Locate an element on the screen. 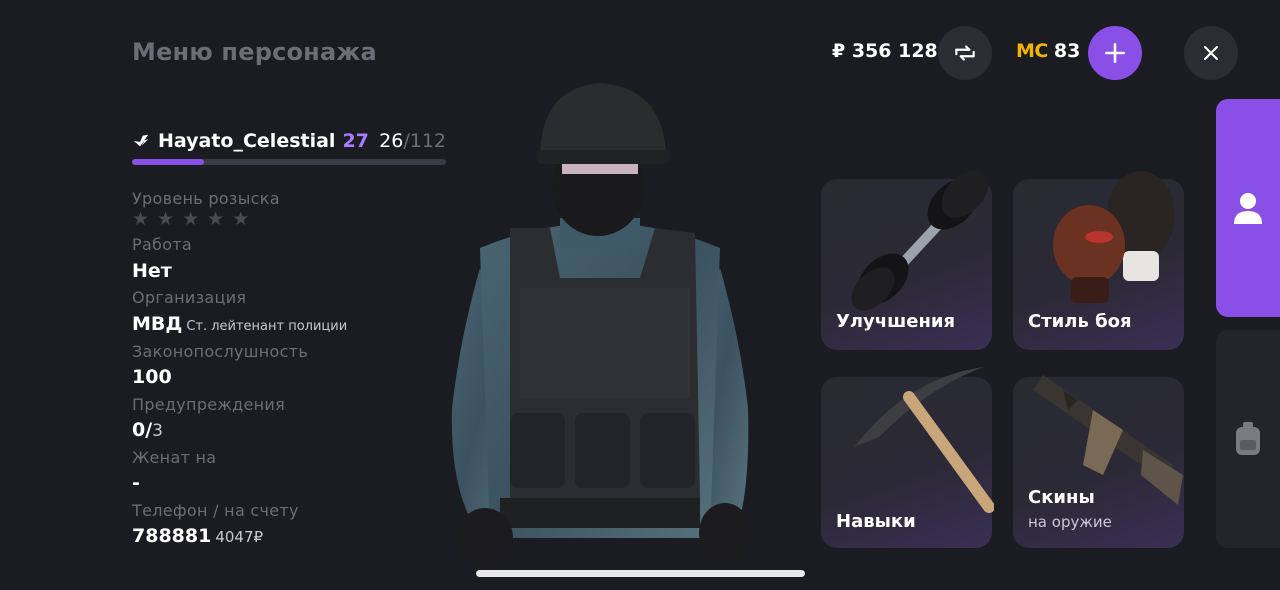 Image resolution: width=1280 pixels, height=590 pixels. dumbbell-icon is located at coordinates (920, 240).